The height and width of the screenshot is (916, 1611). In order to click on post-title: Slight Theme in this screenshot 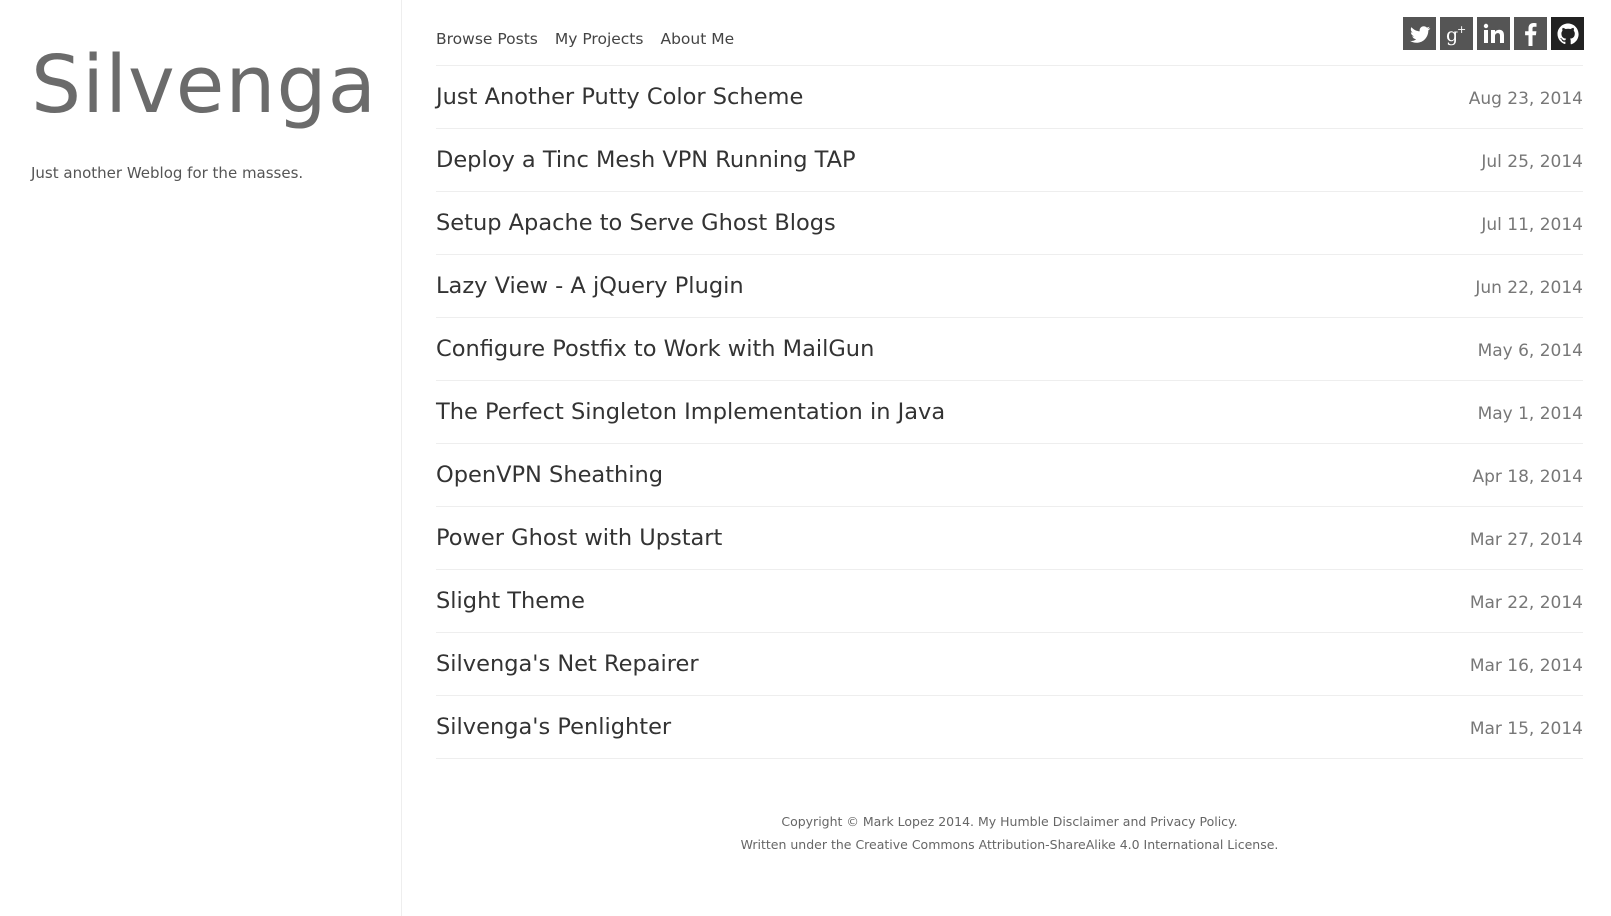, I will do `click(510, 601)`.